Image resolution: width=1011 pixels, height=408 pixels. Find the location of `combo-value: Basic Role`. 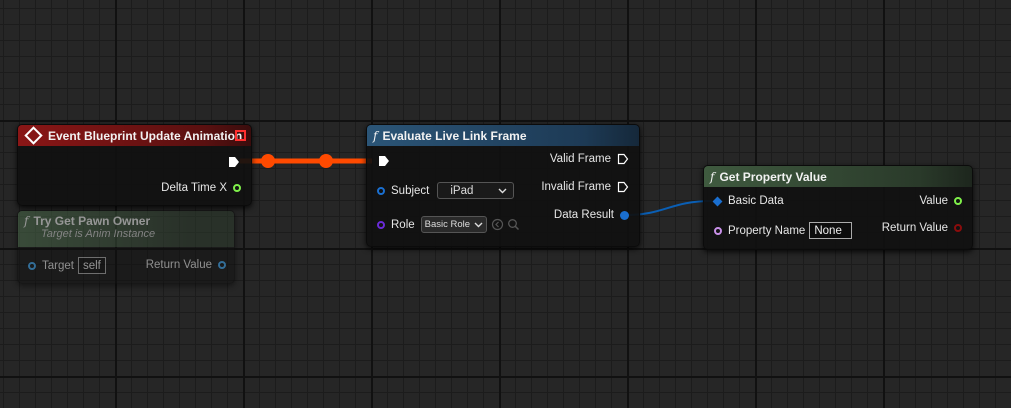

combo-value: Basic Role is located at coordinates (447, 224).